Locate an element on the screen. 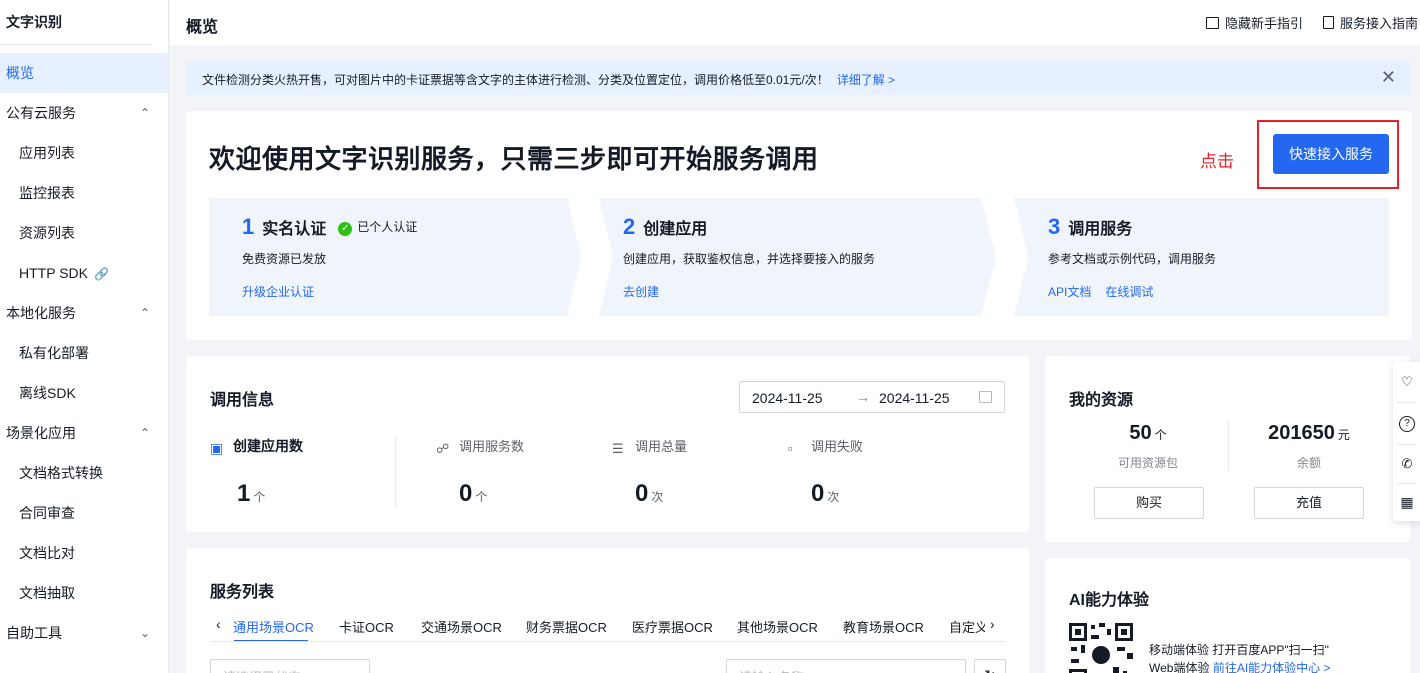  grid-icon: ▦ is located at coordinates (1407, 502).